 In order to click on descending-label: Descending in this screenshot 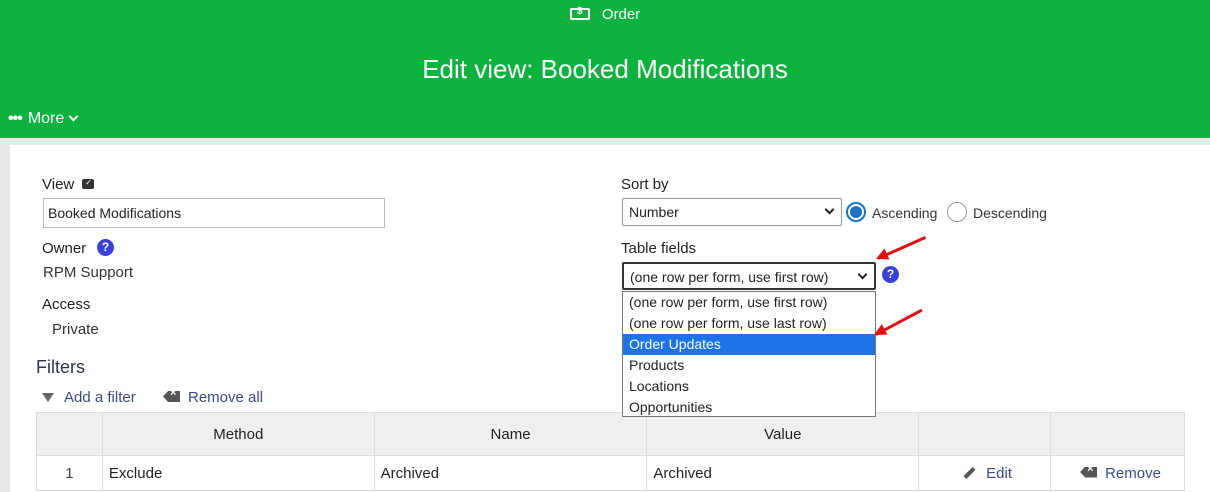, I will do `click(1010, 213)`.